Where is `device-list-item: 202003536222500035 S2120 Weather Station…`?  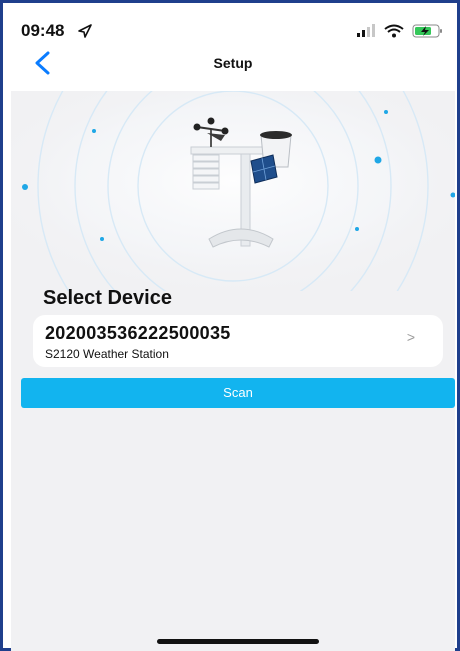
device-list-item: 202003536222500035 S2120 Weather Station… is located at coordinates (238, 341).